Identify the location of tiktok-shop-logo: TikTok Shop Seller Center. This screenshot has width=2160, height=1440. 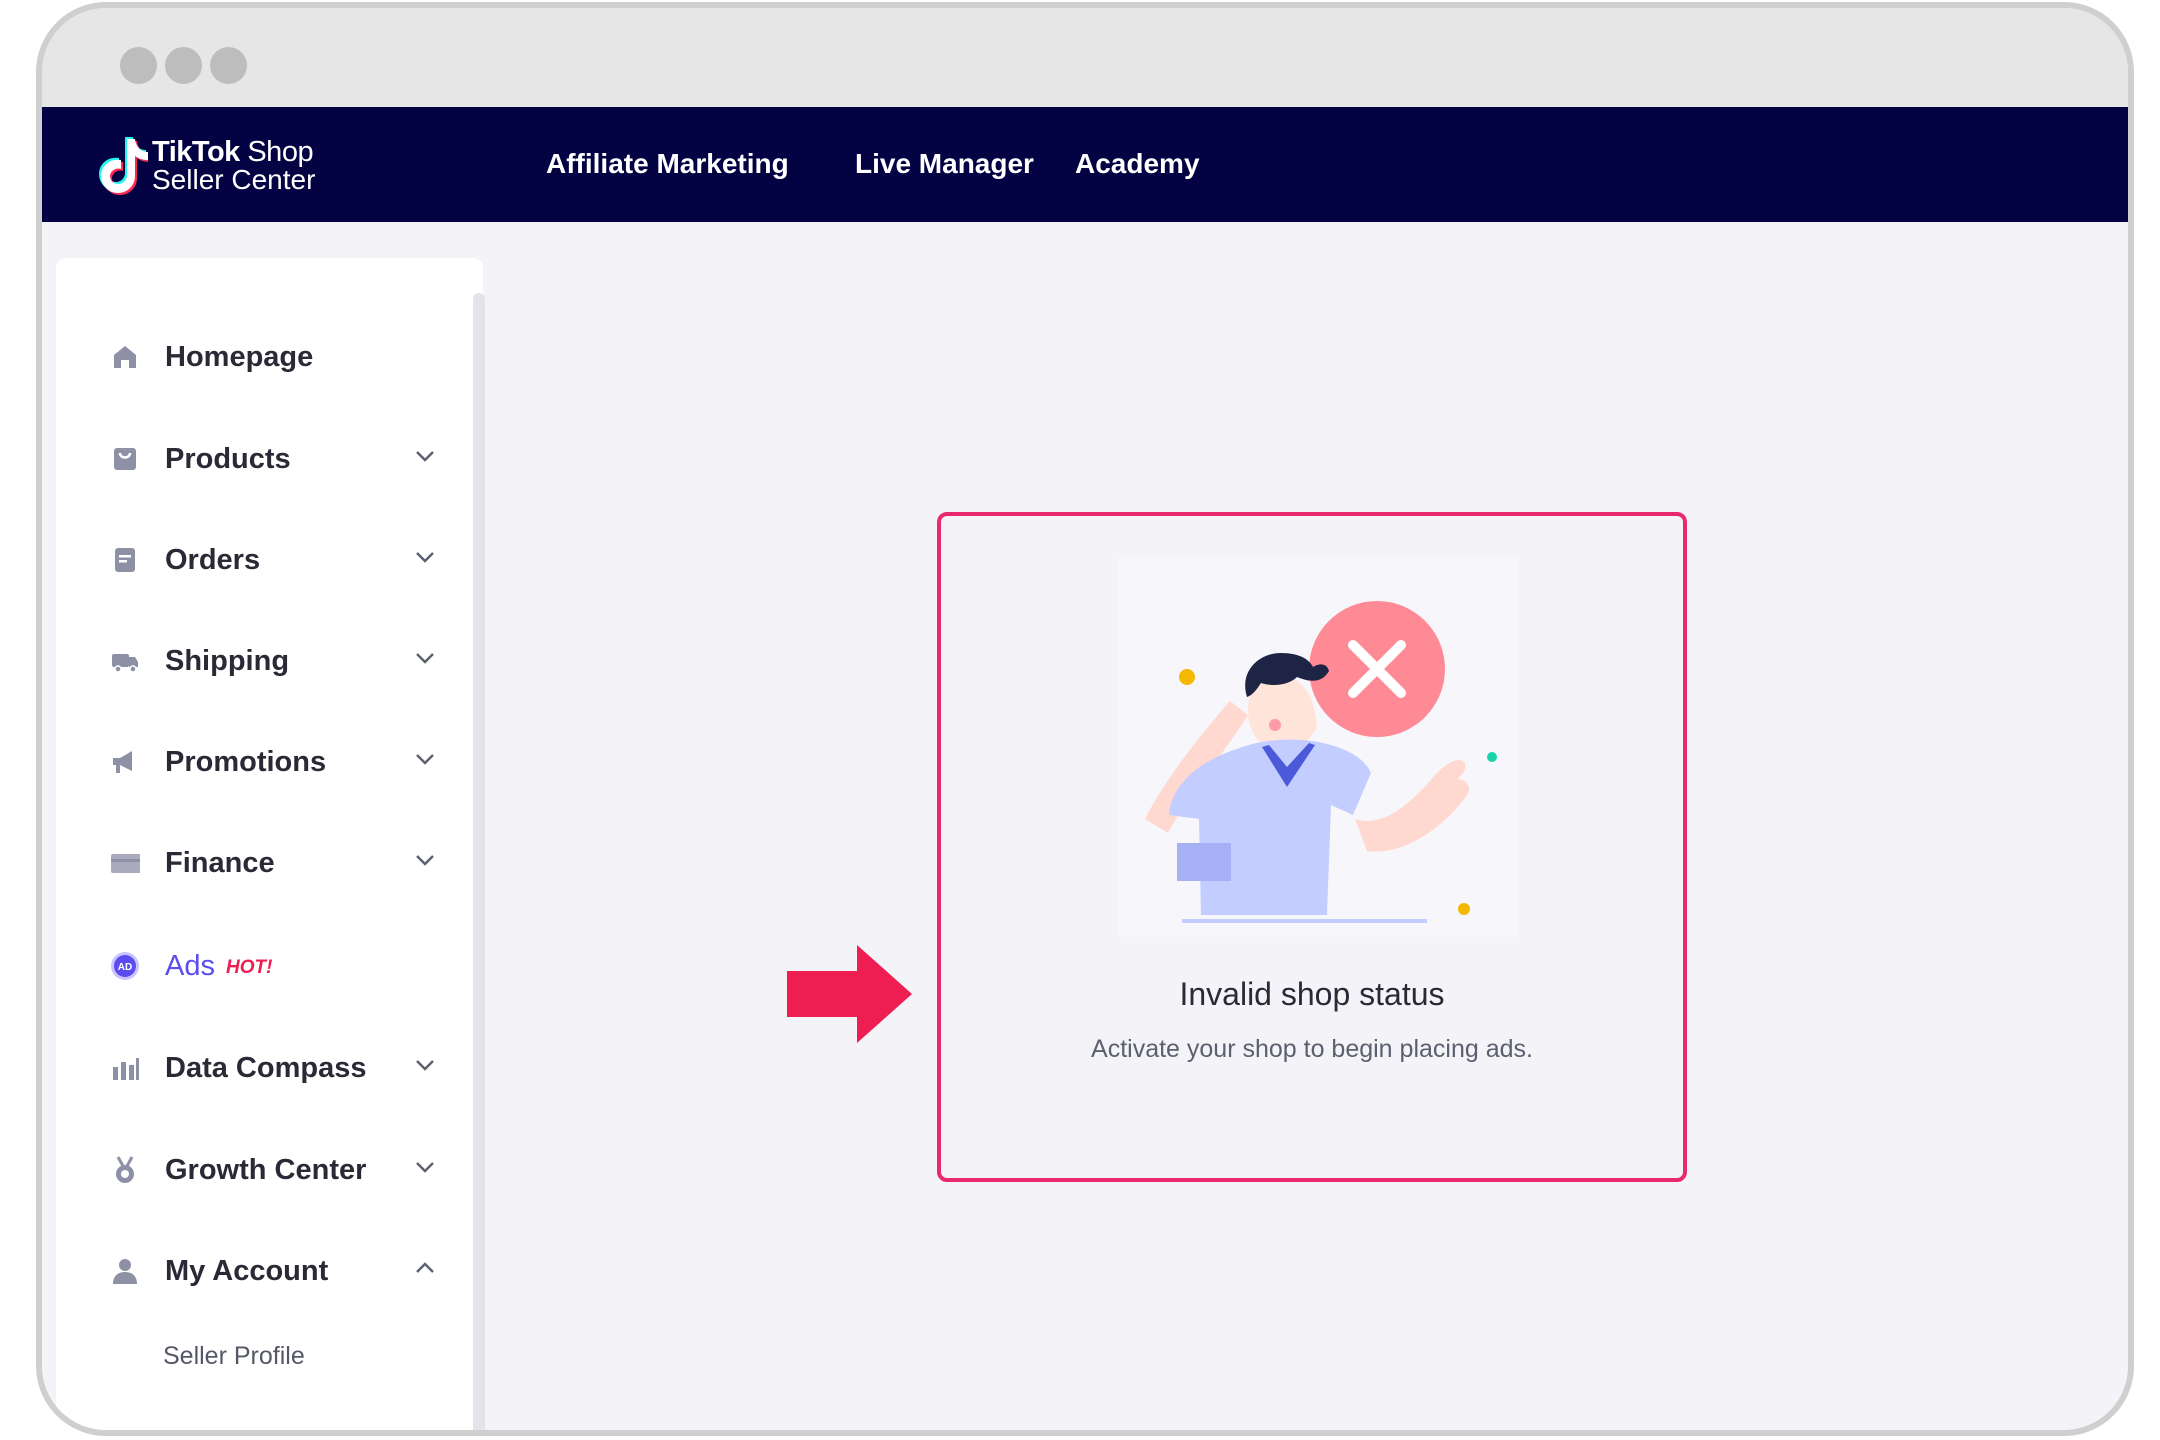
(221, 167).